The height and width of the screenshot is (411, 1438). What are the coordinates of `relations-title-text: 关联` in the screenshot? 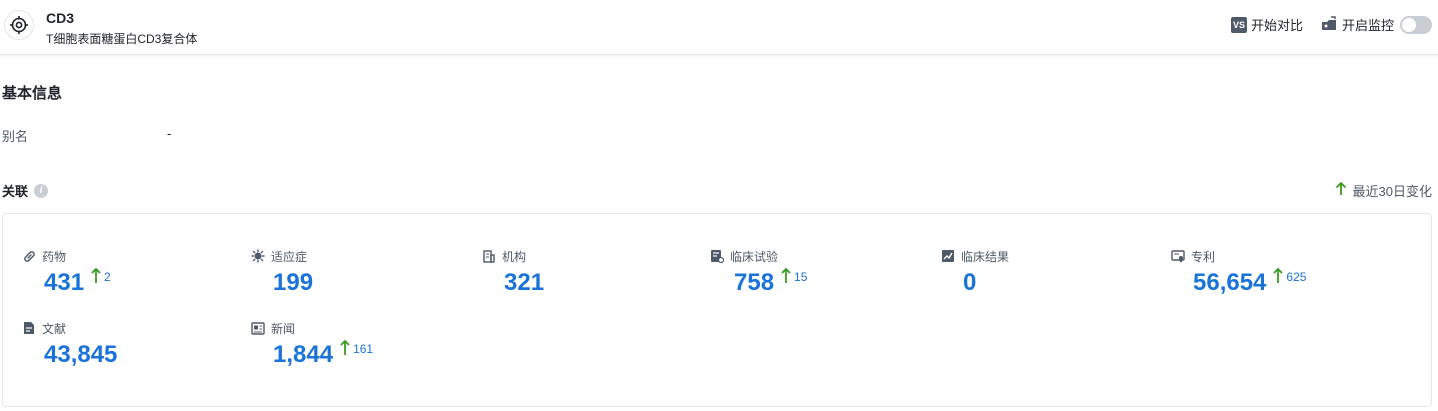 It's located at (15, 191).